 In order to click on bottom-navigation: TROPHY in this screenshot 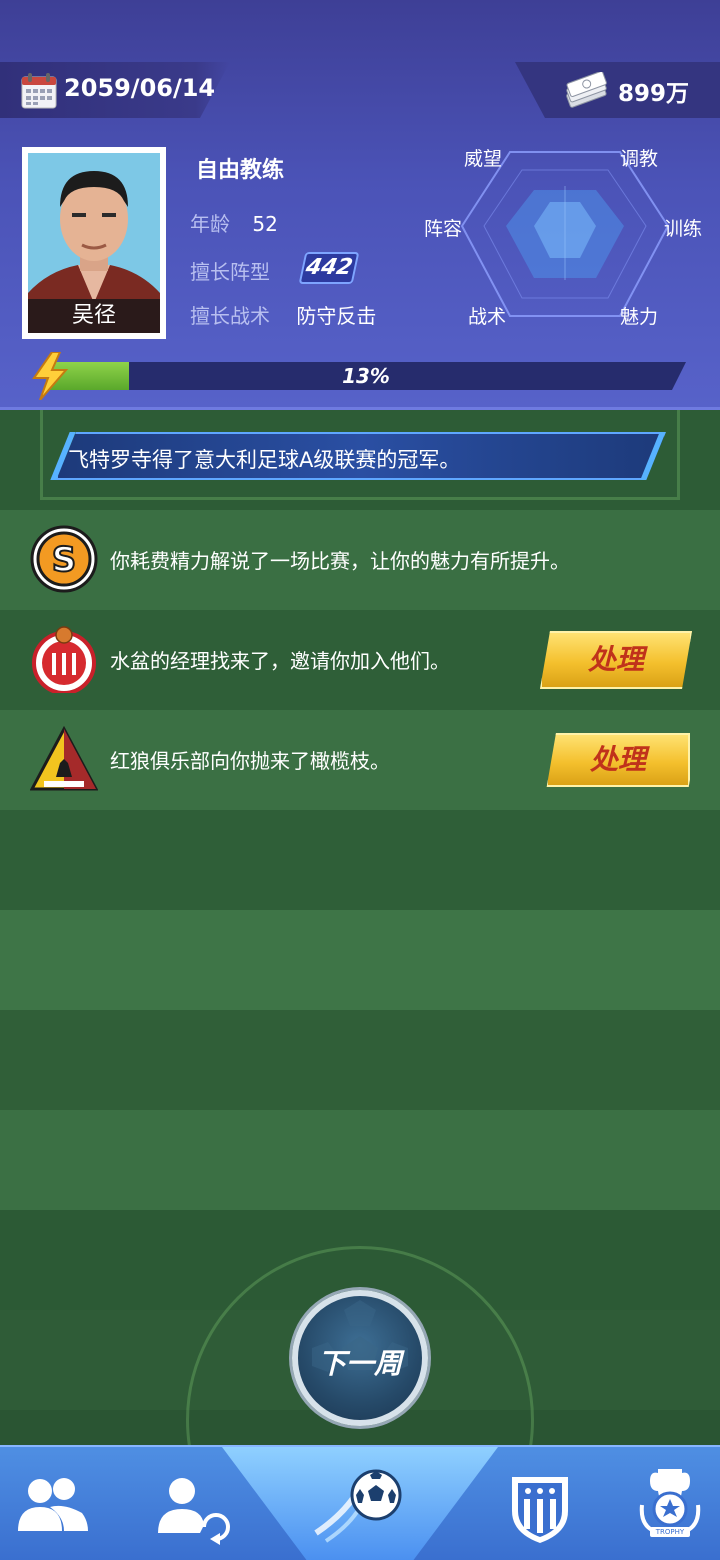, I will do `click(360, 1502)`.